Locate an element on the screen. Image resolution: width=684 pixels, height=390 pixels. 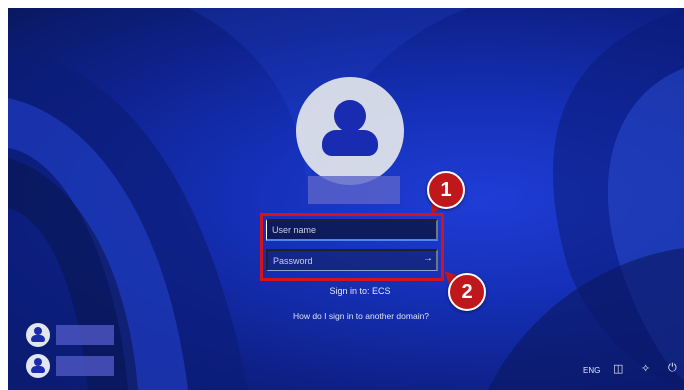
credentials-highlight-box is located at coordinates (352, 247).